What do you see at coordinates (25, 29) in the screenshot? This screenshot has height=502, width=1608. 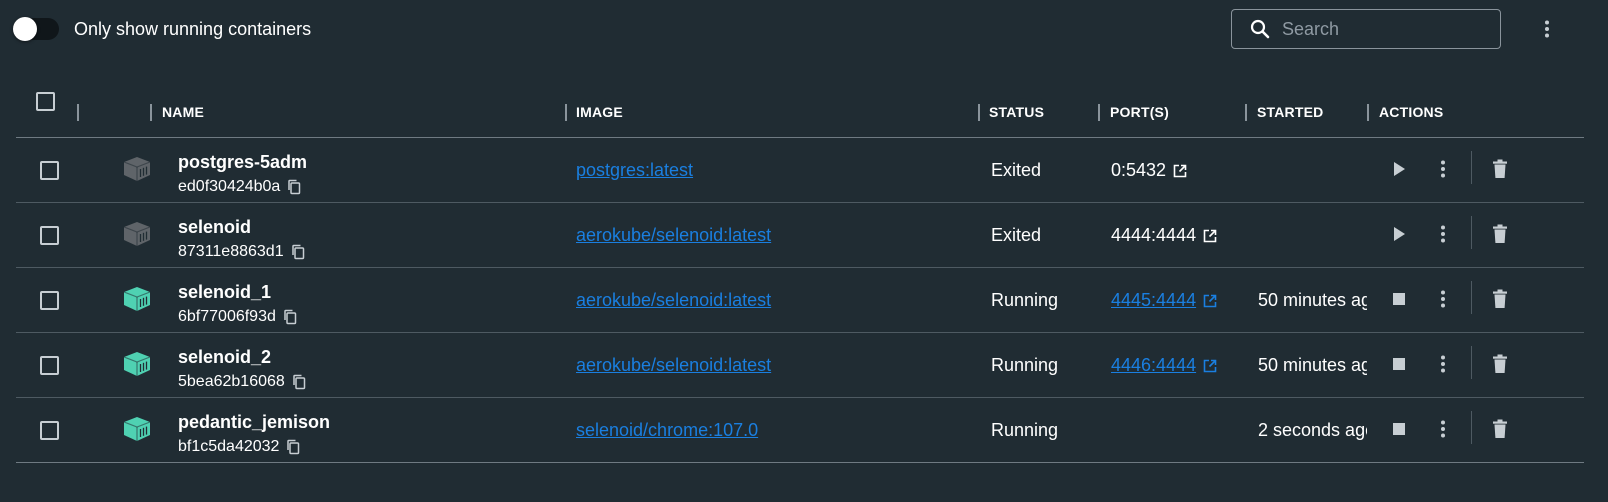 I see `toggle-knob` at bounding box center [25, 29].